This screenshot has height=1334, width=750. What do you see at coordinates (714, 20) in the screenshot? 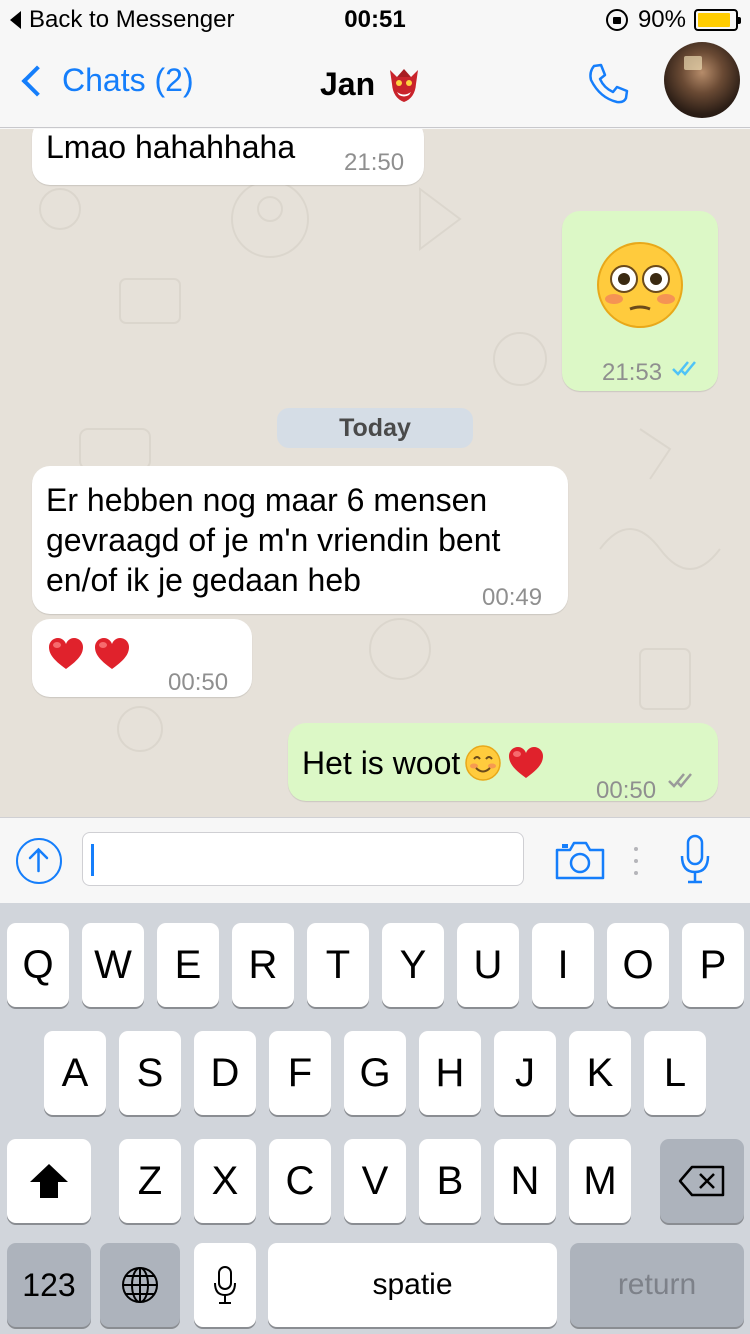
I see `battery-fill` at bounding box center [714, 20].